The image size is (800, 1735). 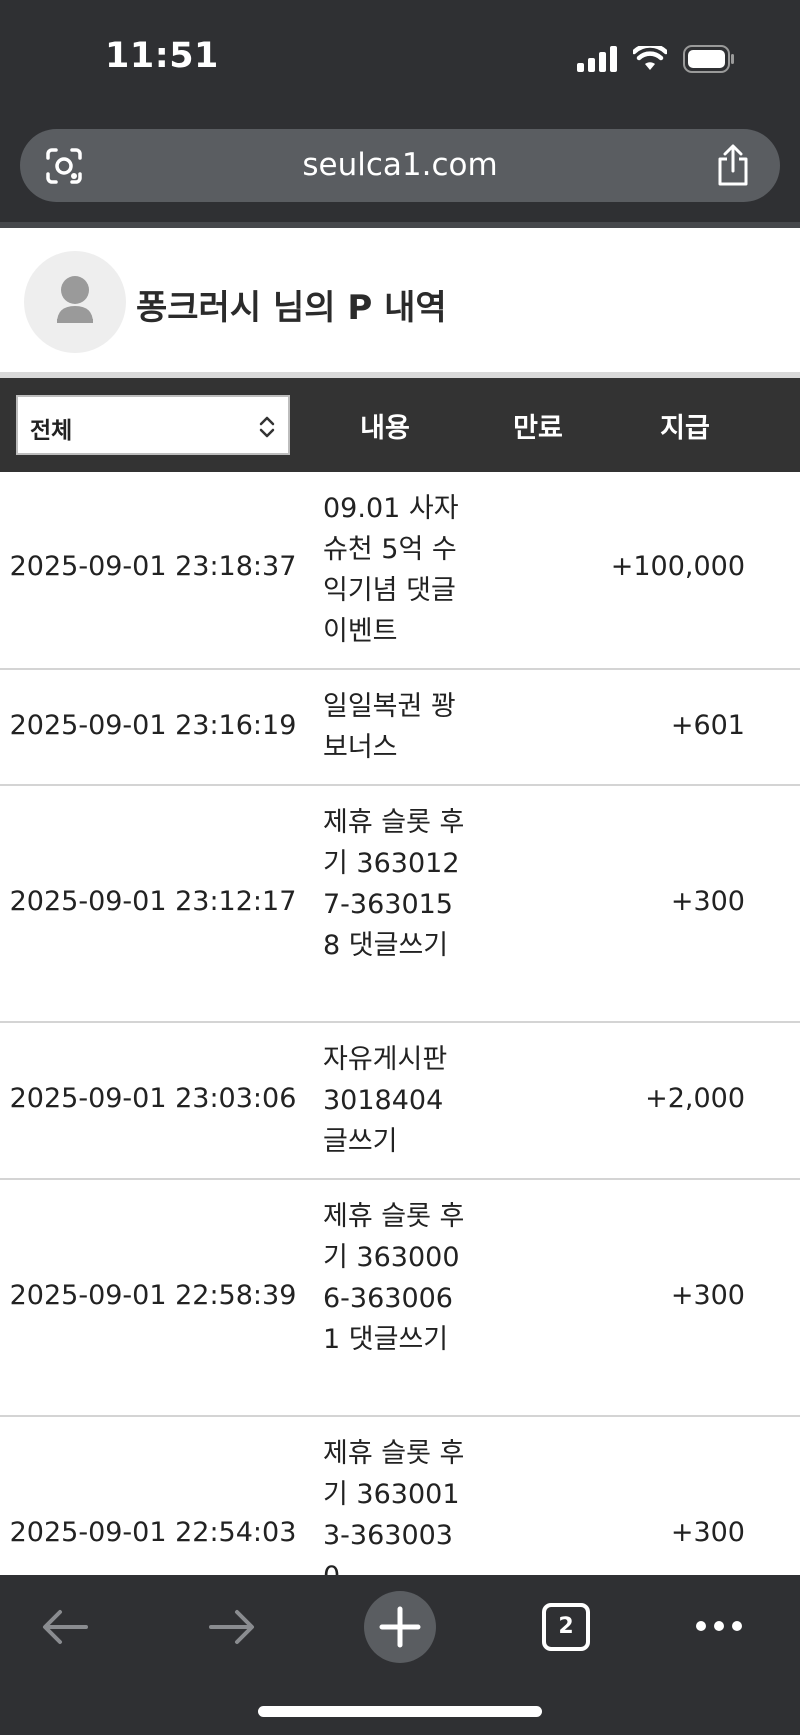 What do you see at coordinates (707, 725) in the screenshot?
I see `row-amount: +601` at bounding box center [707, 725].